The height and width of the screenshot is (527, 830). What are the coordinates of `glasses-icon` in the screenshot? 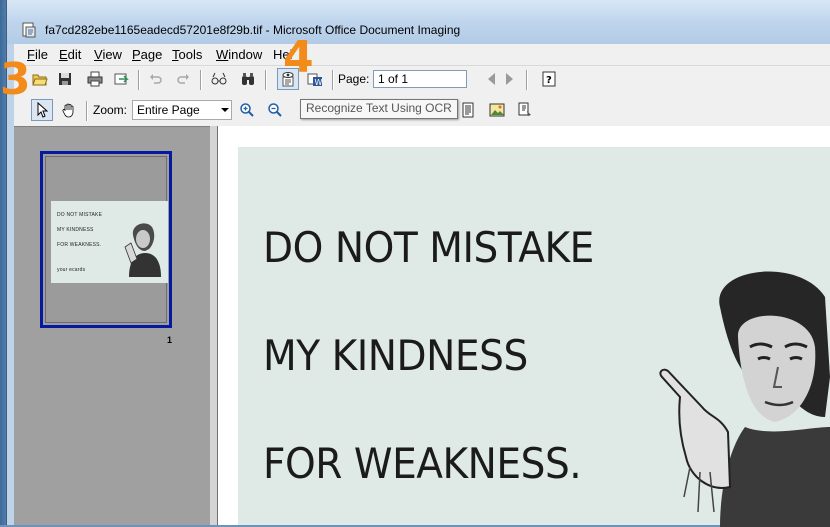 It's located at (219, 78).